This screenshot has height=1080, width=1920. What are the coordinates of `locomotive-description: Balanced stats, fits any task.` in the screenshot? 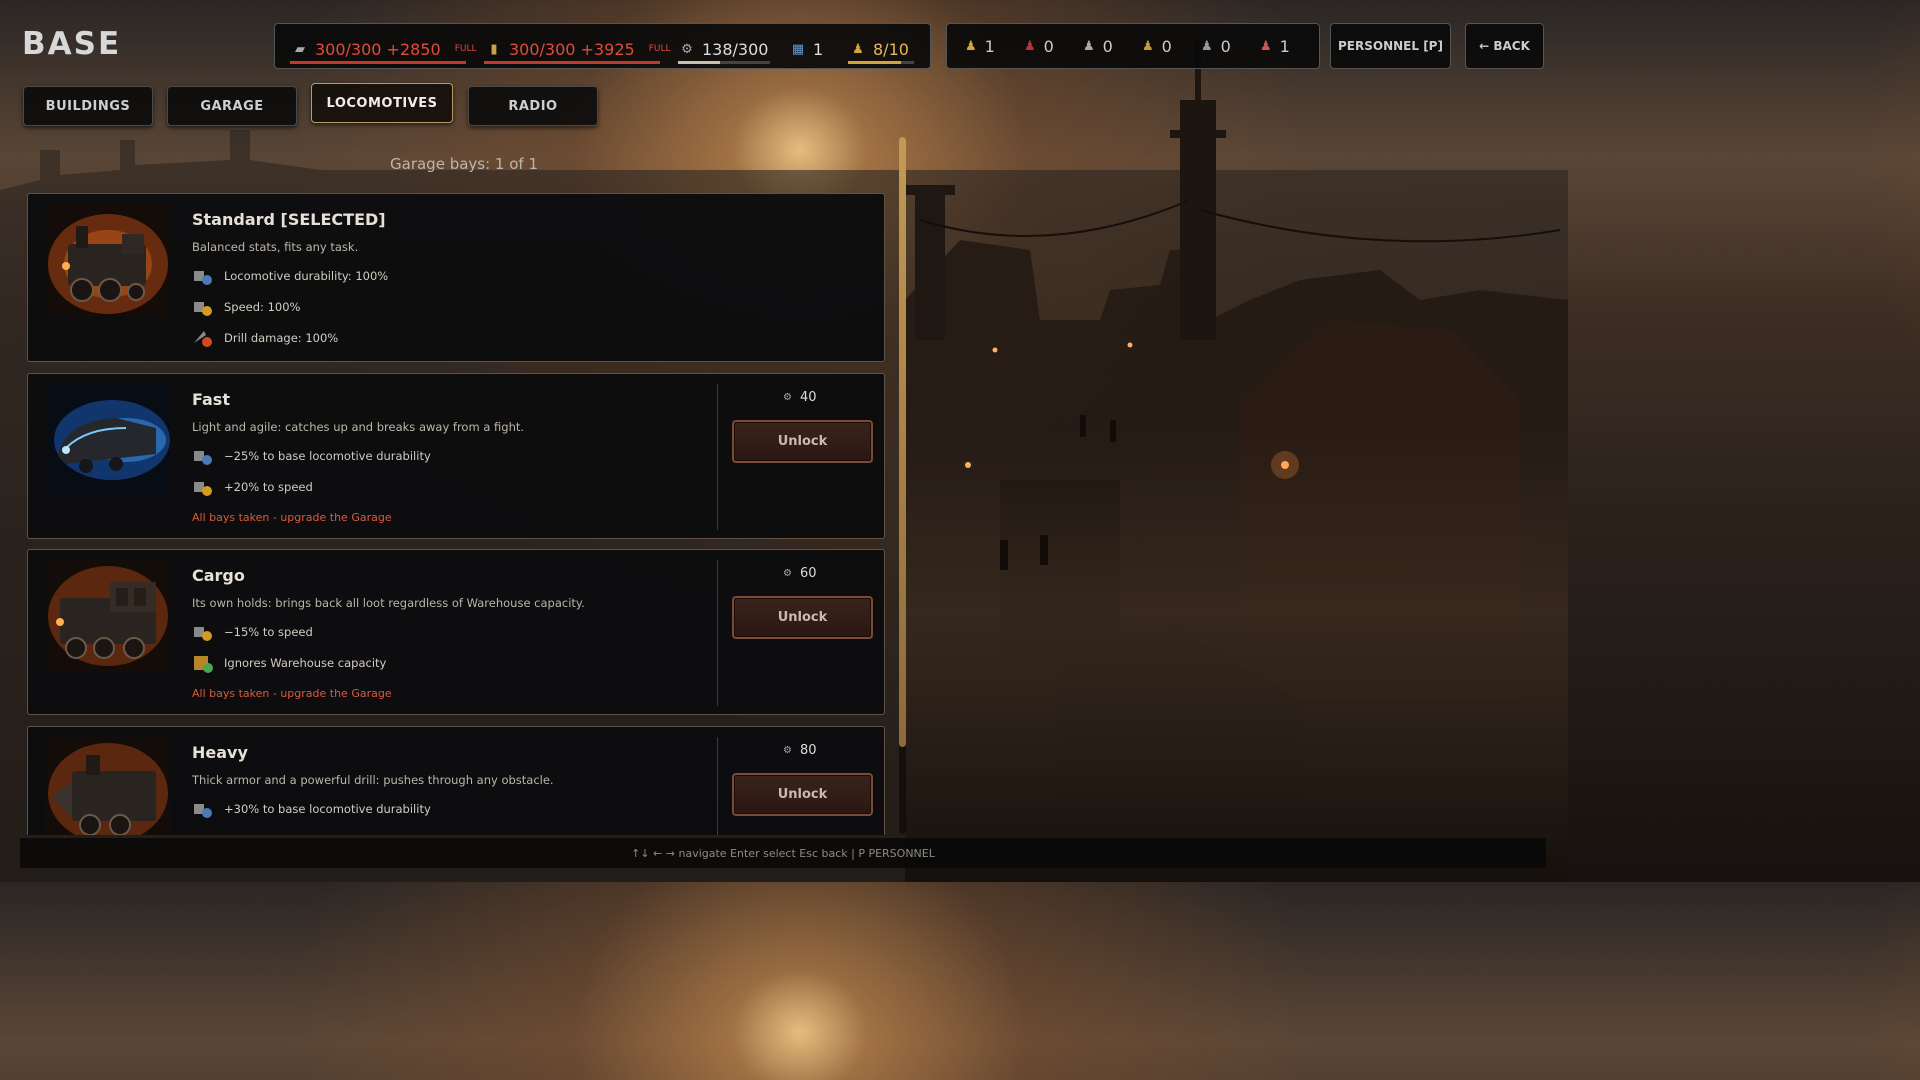 It's located at (275, 247).